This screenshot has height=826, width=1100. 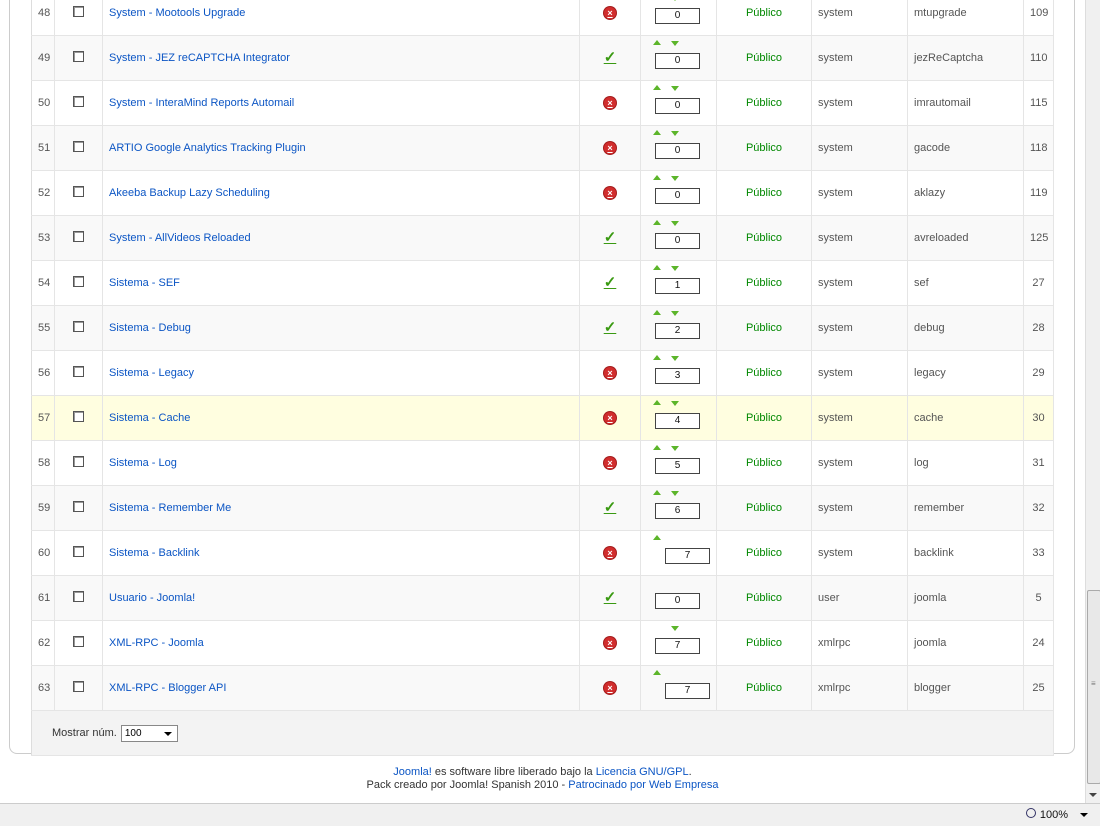 What do you see at coordinates (167, 688) in the screenshot?
I see `plugin-name-link: XML-RPC - Blogger API` at bounding box center [167, 688].